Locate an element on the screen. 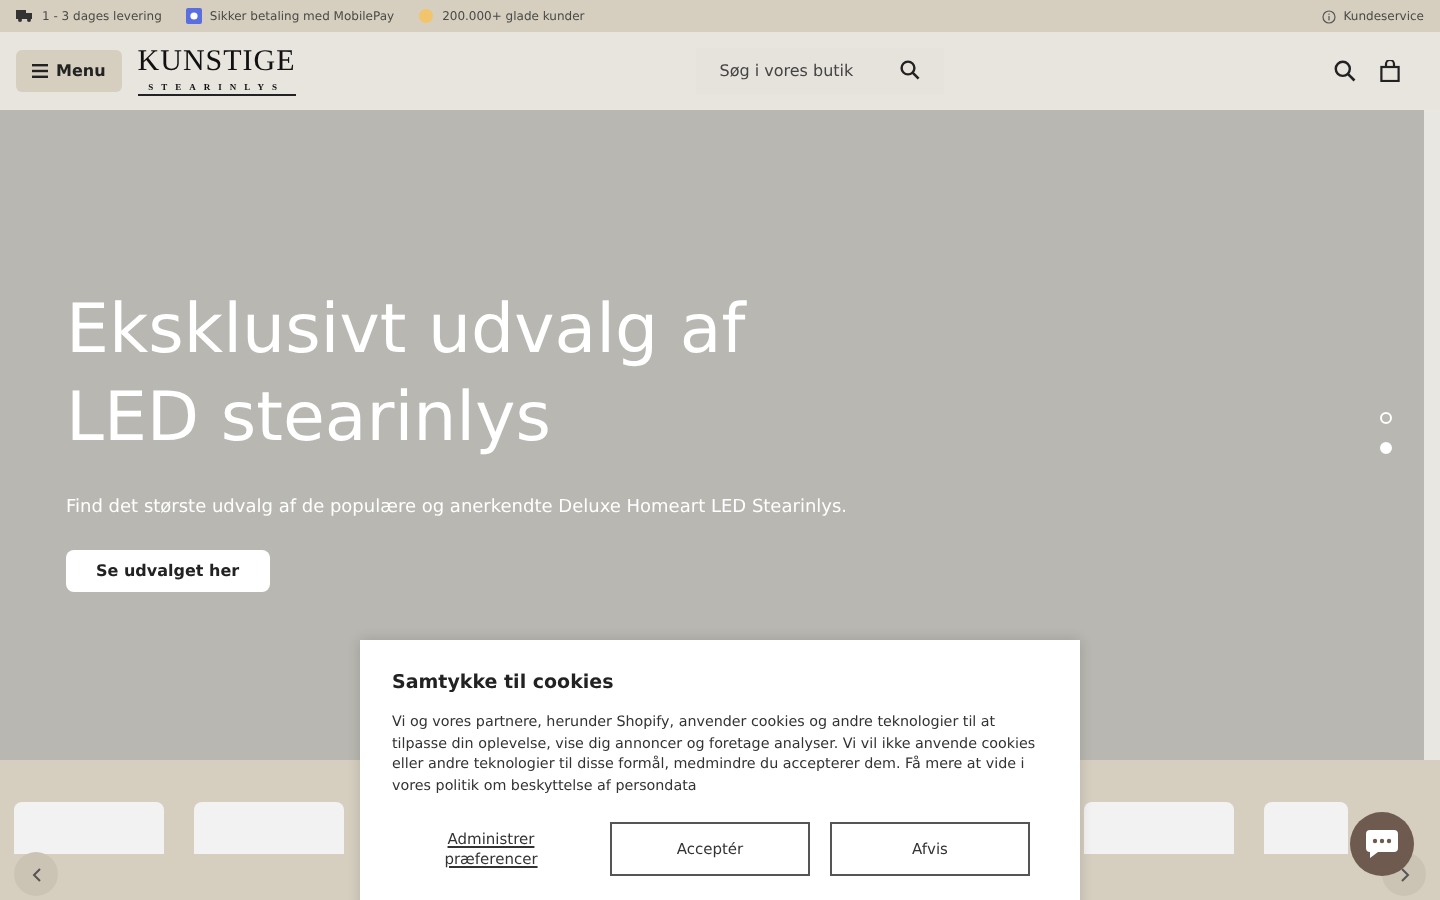  cart-button is located at coordinates (1390, 71).